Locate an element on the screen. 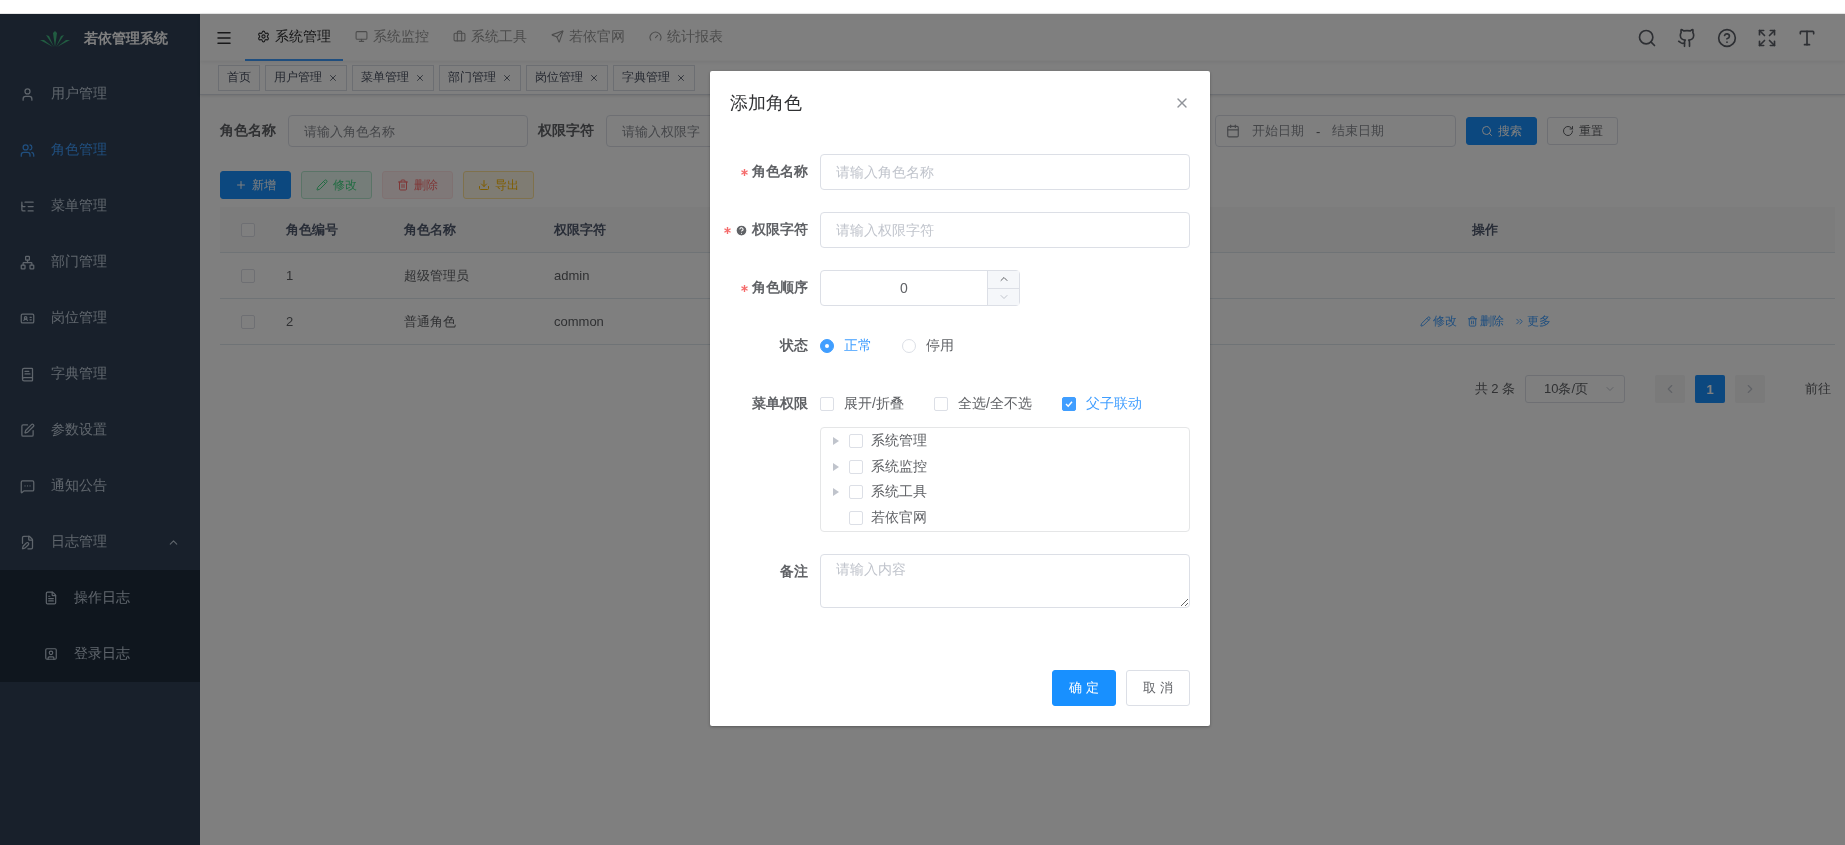 The width and height of the screenshot is (1845, 845). checkmark-icon is located at coordinates (1068, 404).